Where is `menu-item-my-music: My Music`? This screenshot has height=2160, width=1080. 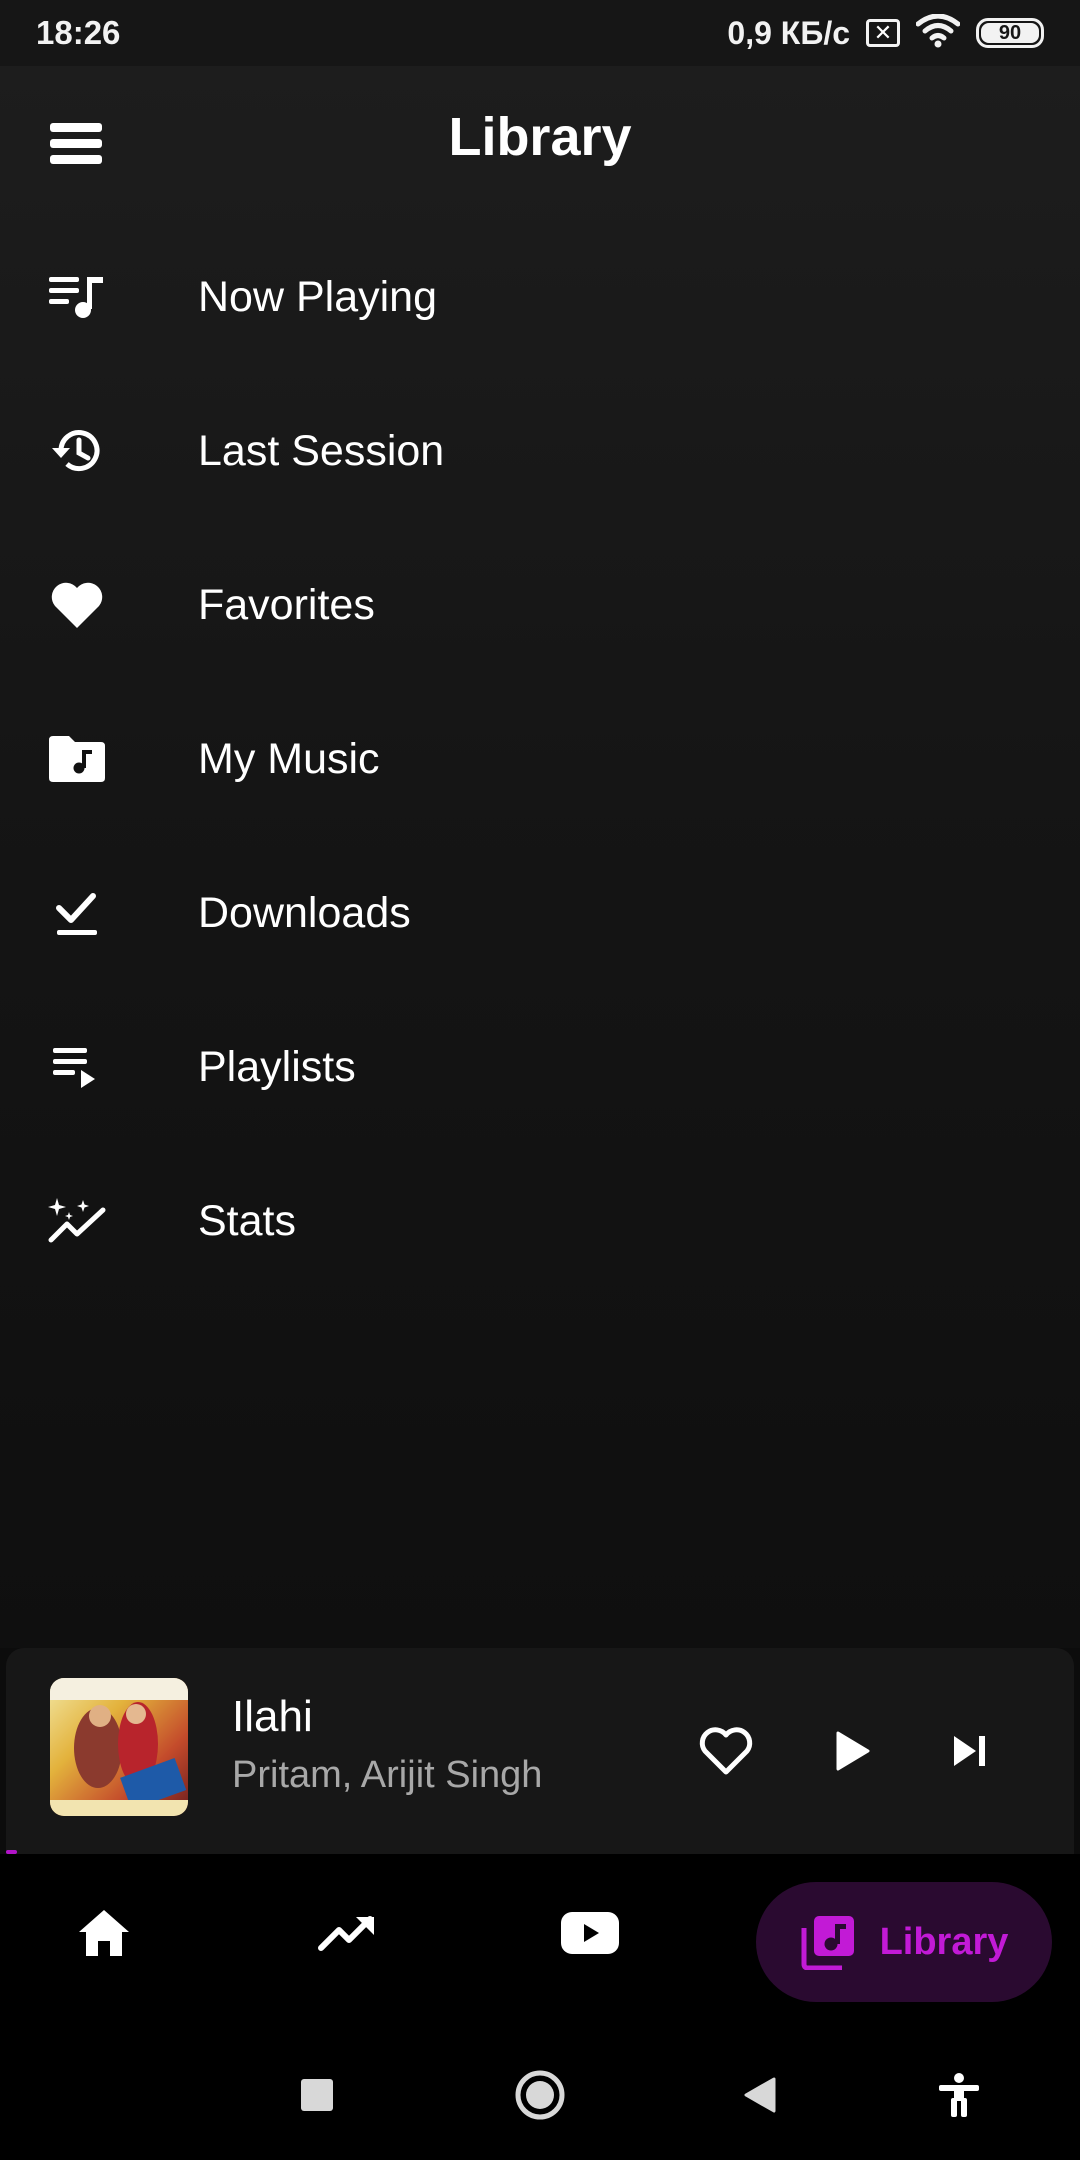 menu-item-my-music: My Music is located at coordinates (540, 759).